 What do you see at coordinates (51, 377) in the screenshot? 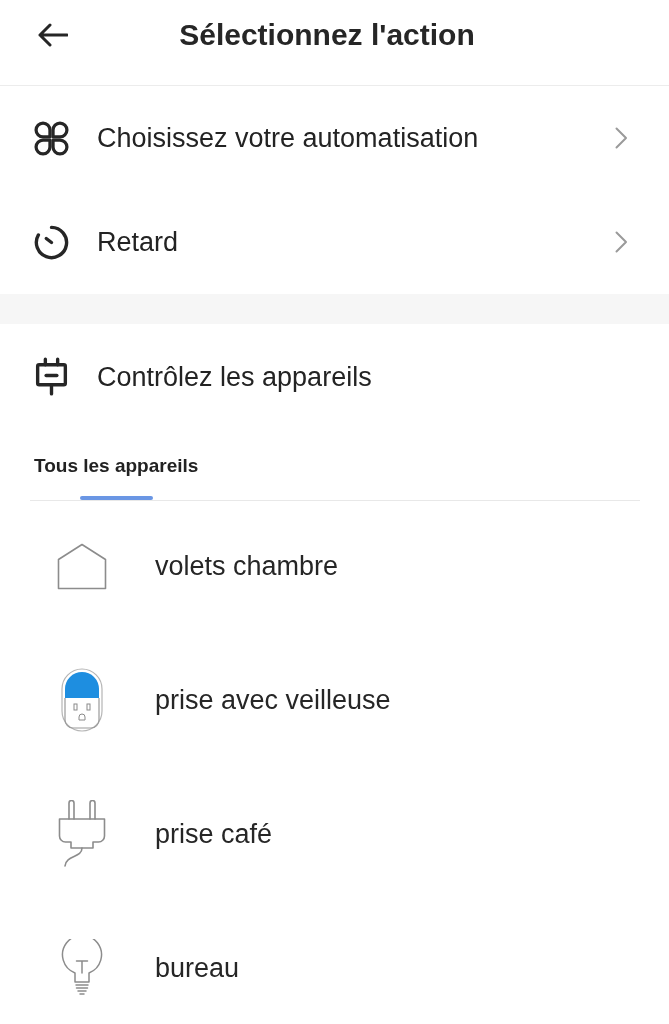
I see `device-board-icon` at bounding box center [51, 377].